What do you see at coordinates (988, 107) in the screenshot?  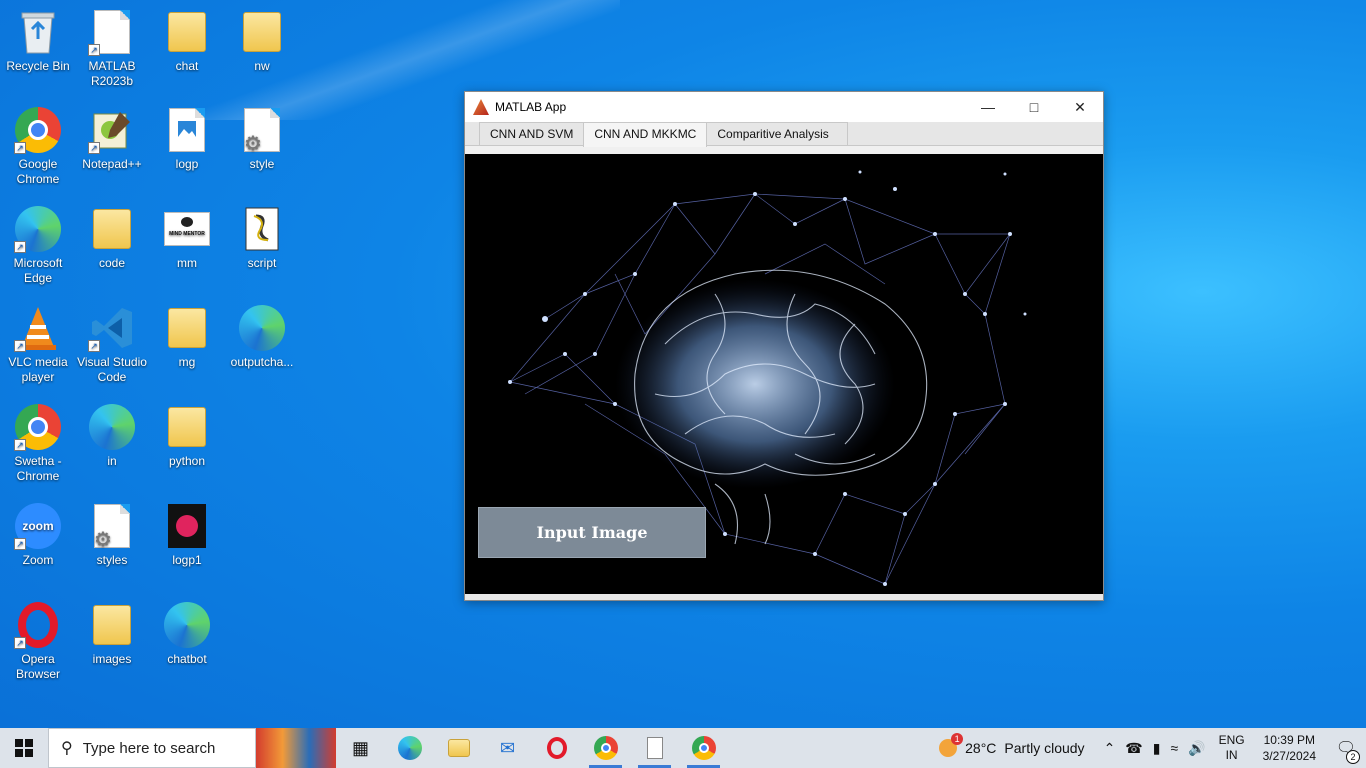 I see `minimize-button: —` at bounding box center [988, 107].